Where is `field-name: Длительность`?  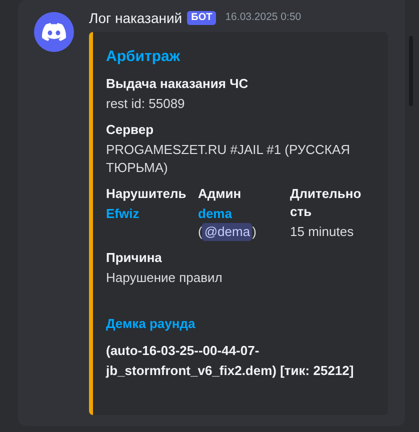 field-name: Длительность is located at coordinates (326, 203).